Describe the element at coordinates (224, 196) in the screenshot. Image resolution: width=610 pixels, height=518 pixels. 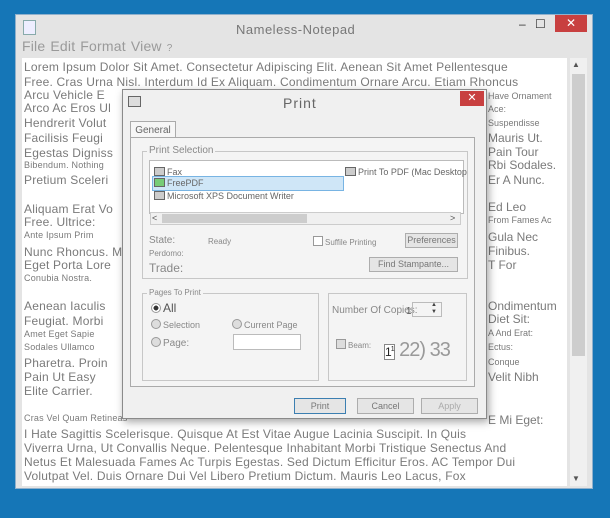
I see `printer-item-xps: Microsoft XPS Document Writer` at that location.